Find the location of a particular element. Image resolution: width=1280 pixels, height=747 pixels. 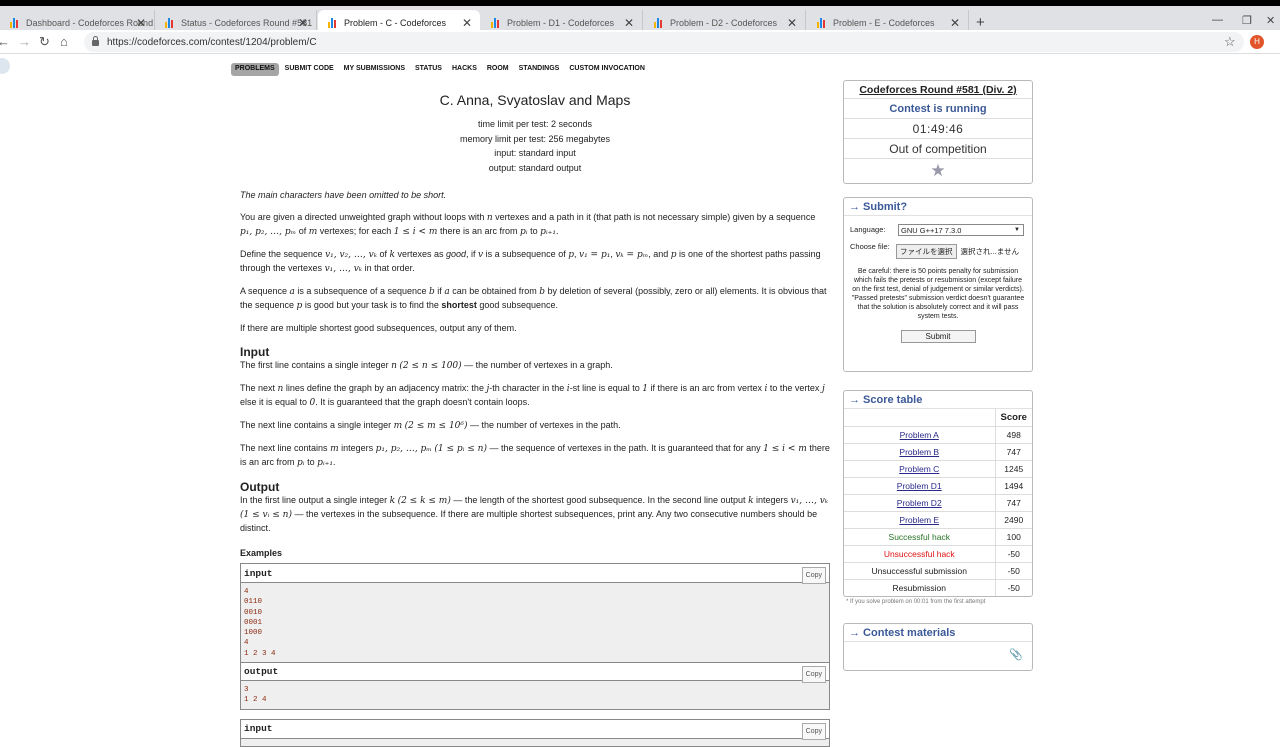

tab-title: Problem - D2 - Codeforces is located at coordinates (724, 23).